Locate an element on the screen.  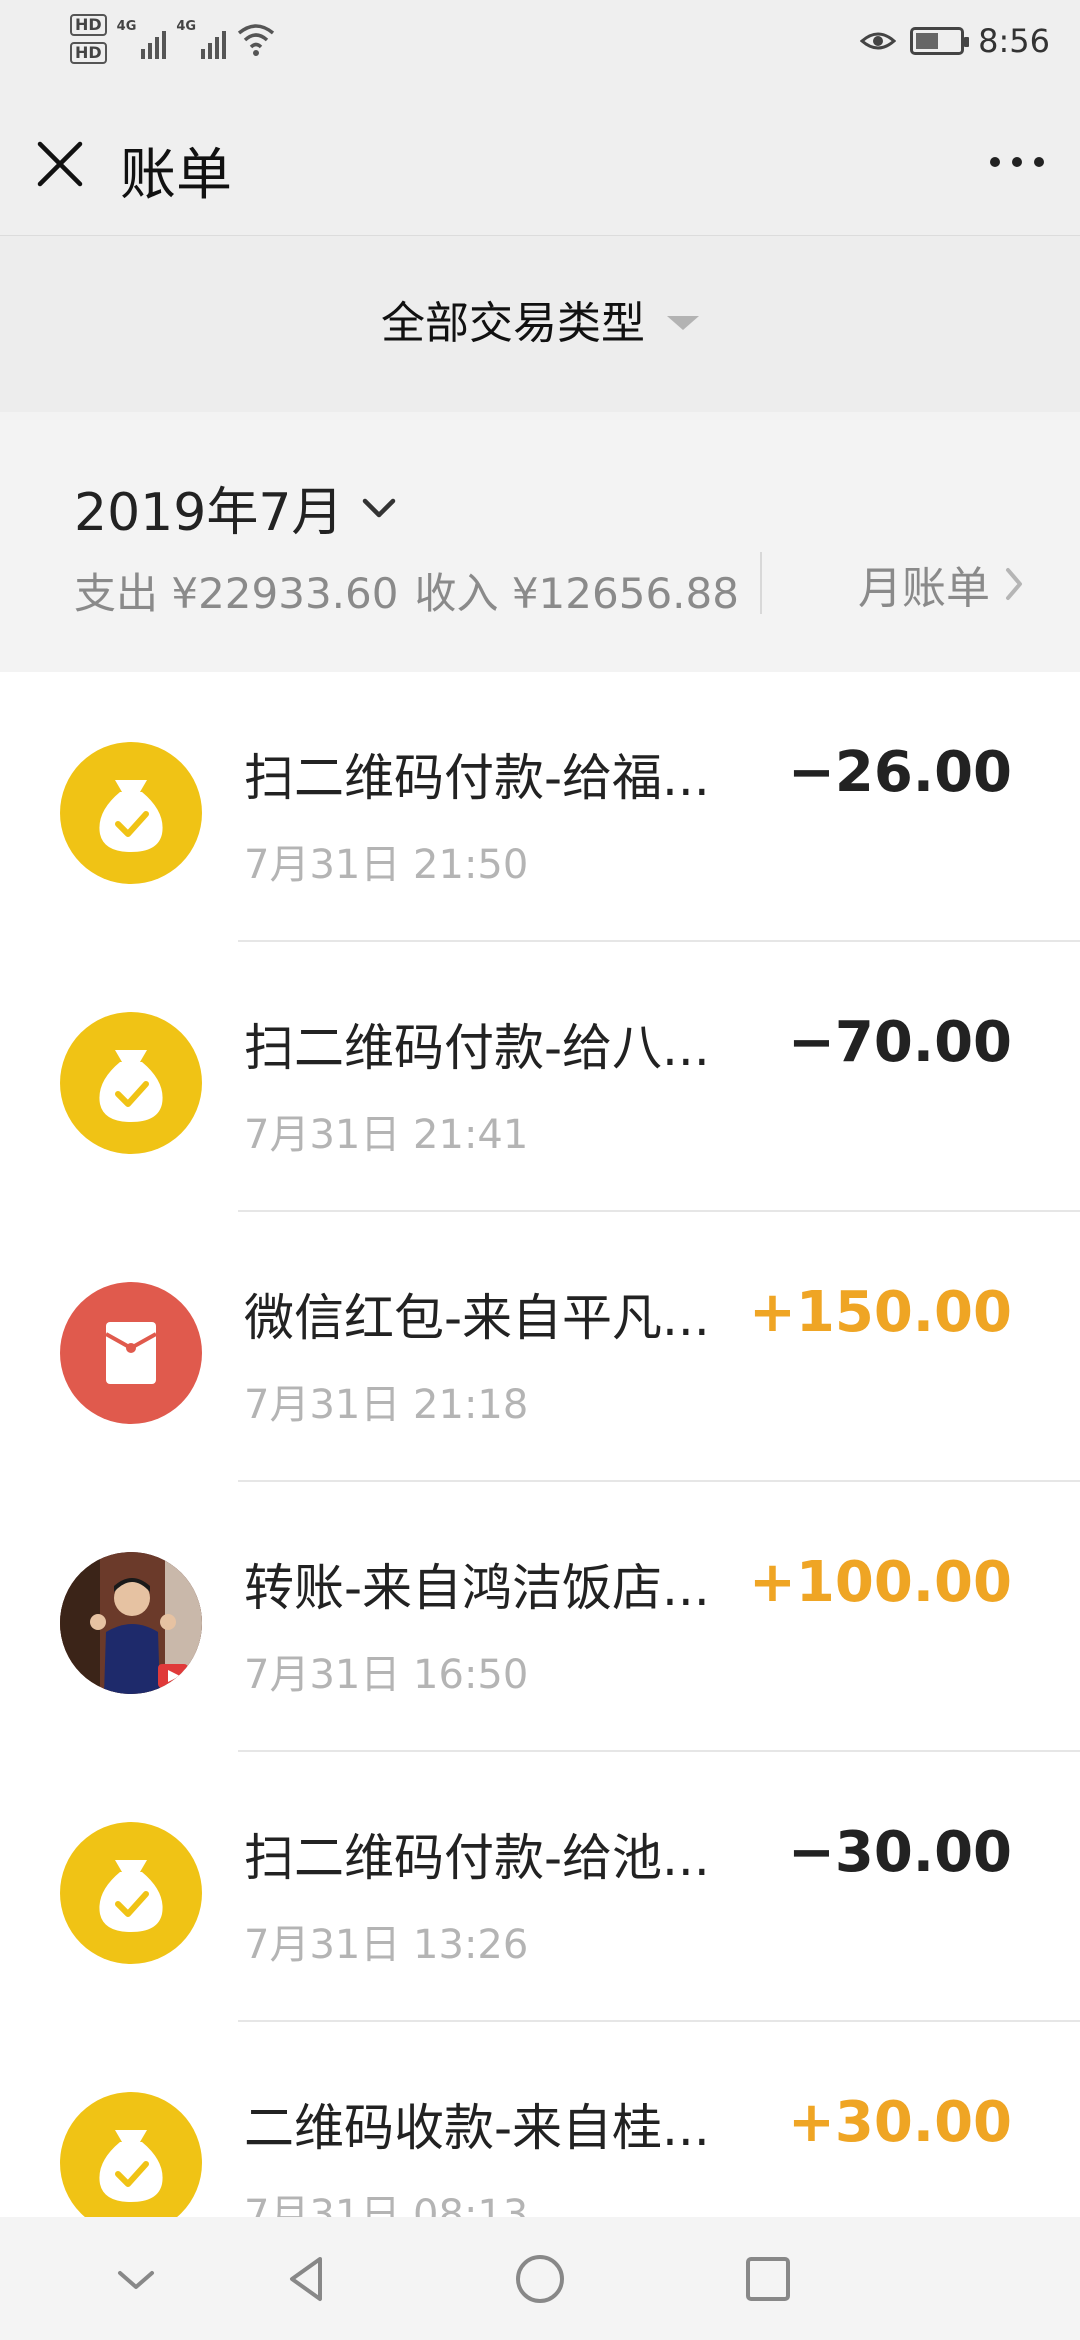
more-options-icon is located at coordinates (1017, 162).